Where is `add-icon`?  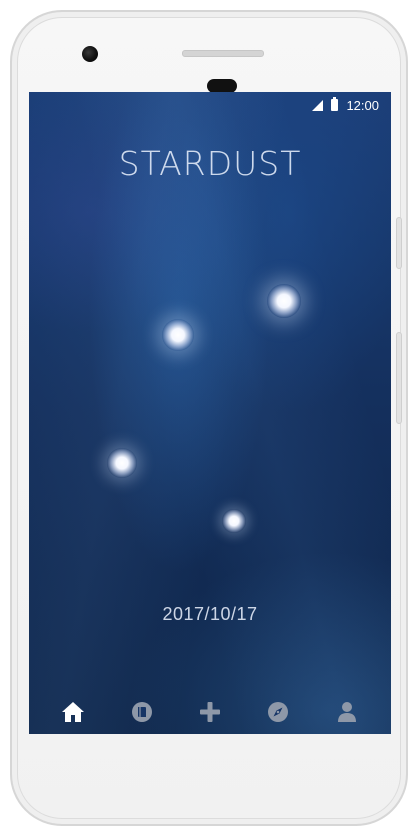
add-icon is located at coordinates (209, 712).